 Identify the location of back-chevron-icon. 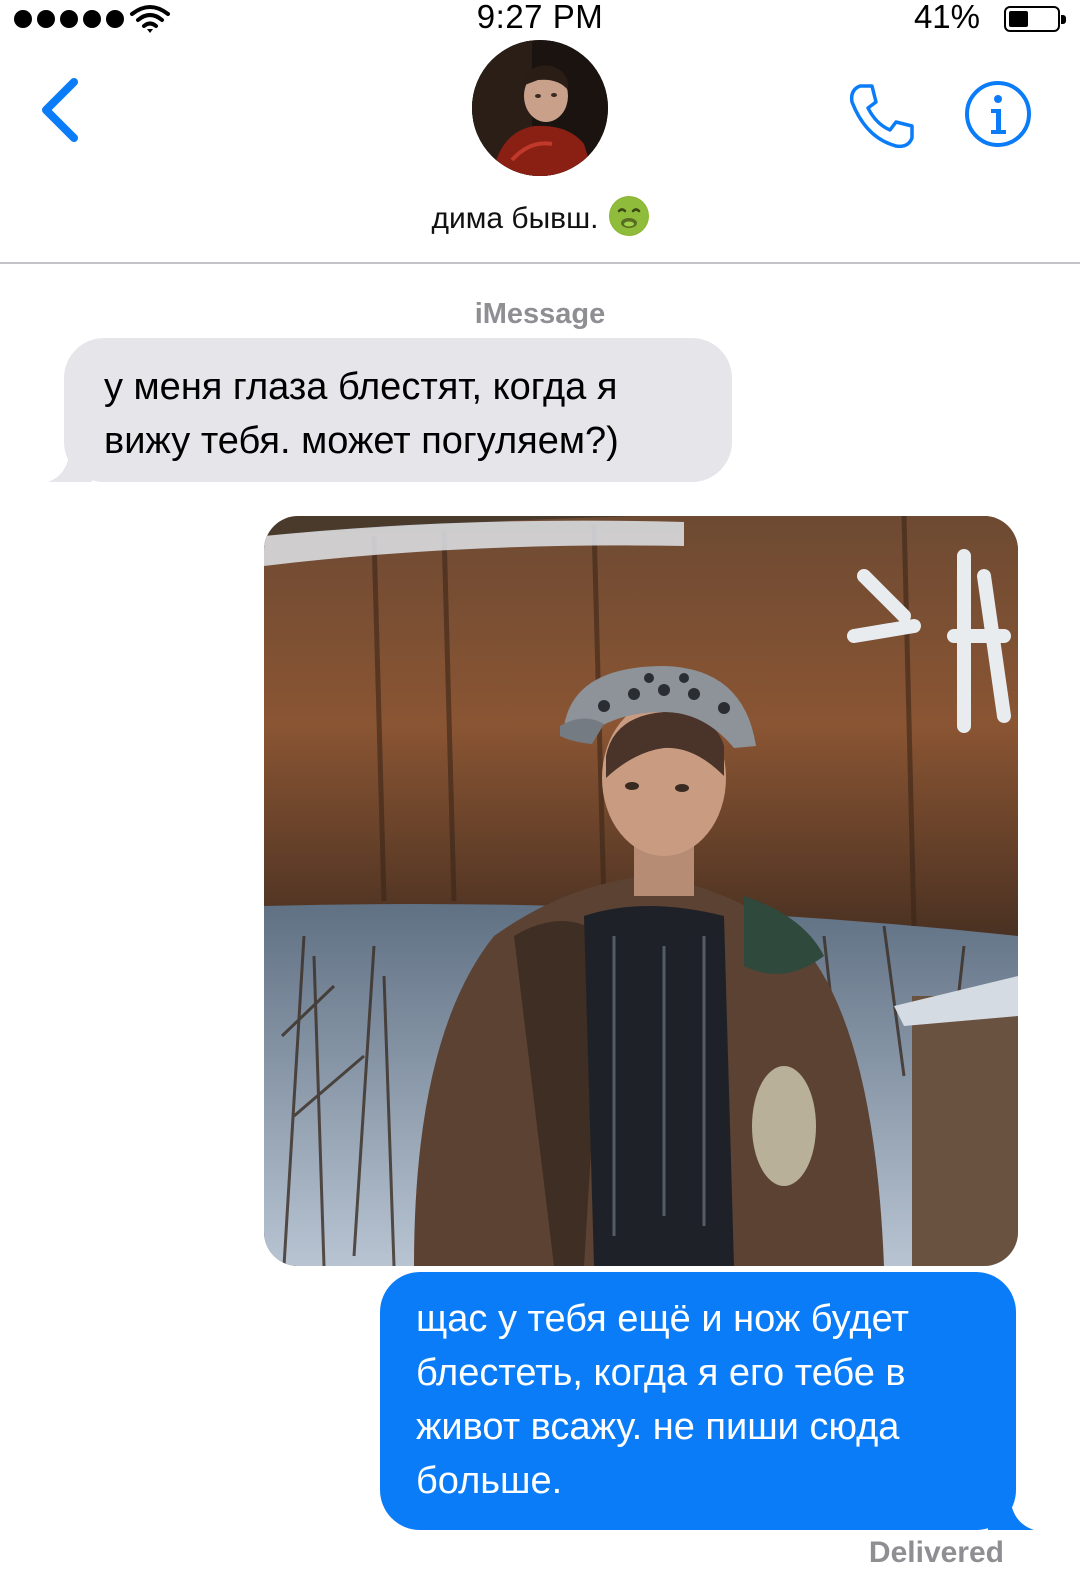
(60, 110).